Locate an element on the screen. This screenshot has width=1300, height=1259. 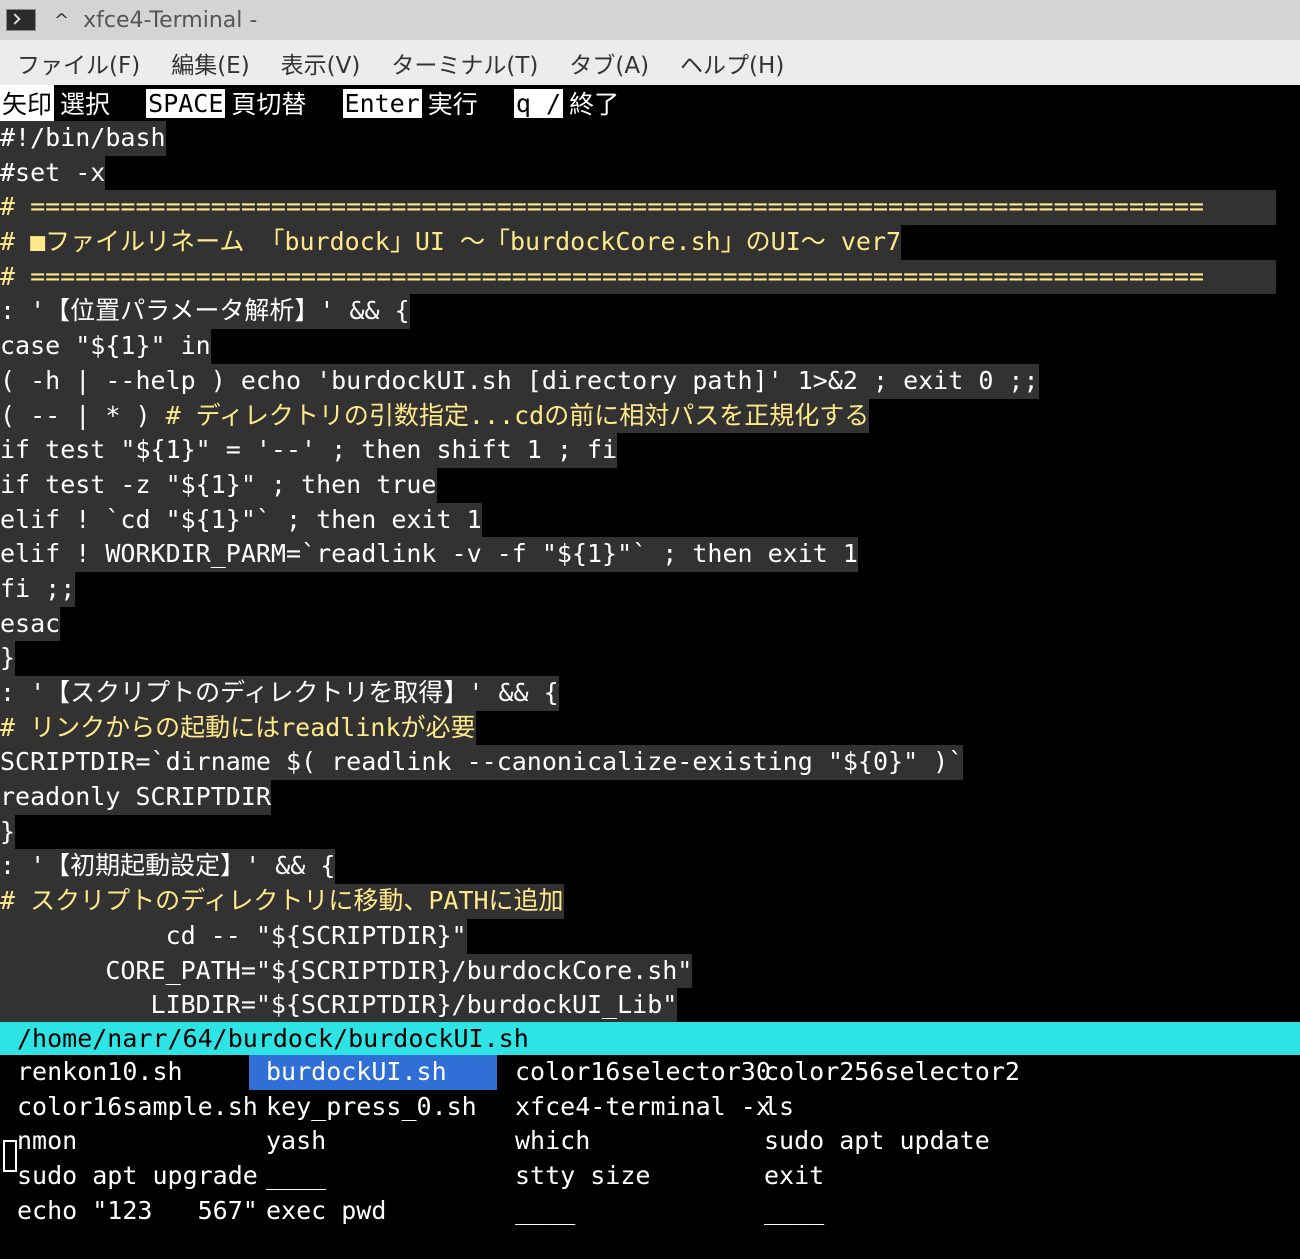
help-desc: 実行 is located at coordinates (452, 104).